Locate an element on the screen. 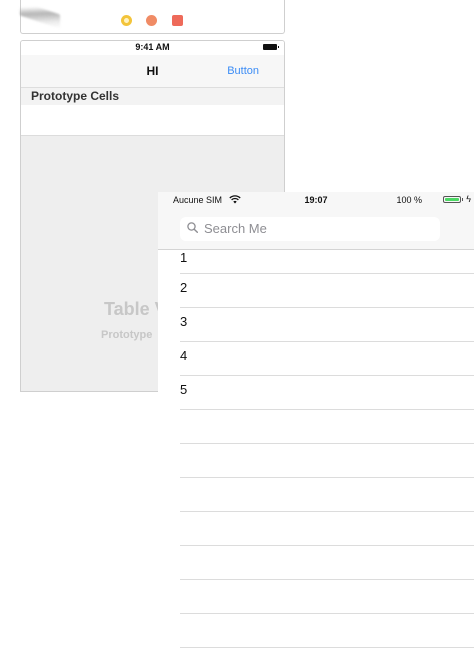 Image resolution: width=474 pixels, height=665 pixels. table-row-label: 4 is located at coordinates (184, 355).